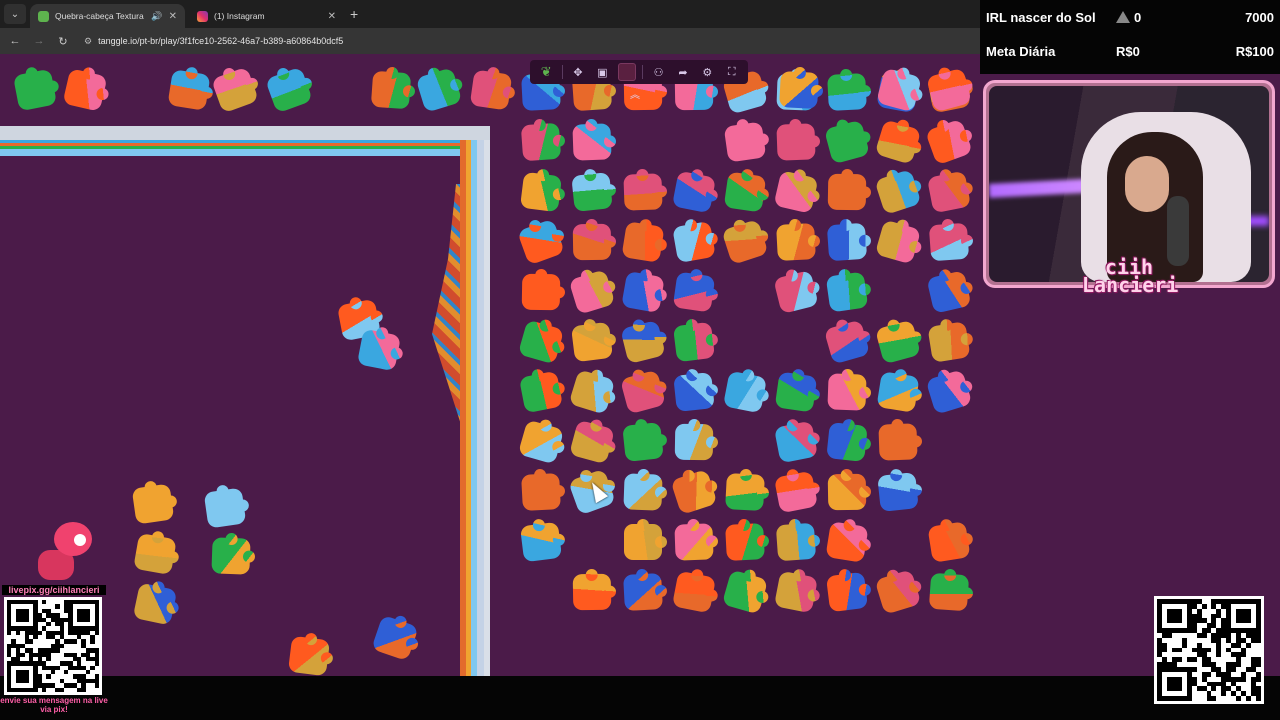  What do you see at coordinates (707, 72) in the screenshot?
I see `settings-icon: ⚙` at bounding box center [707, 72].